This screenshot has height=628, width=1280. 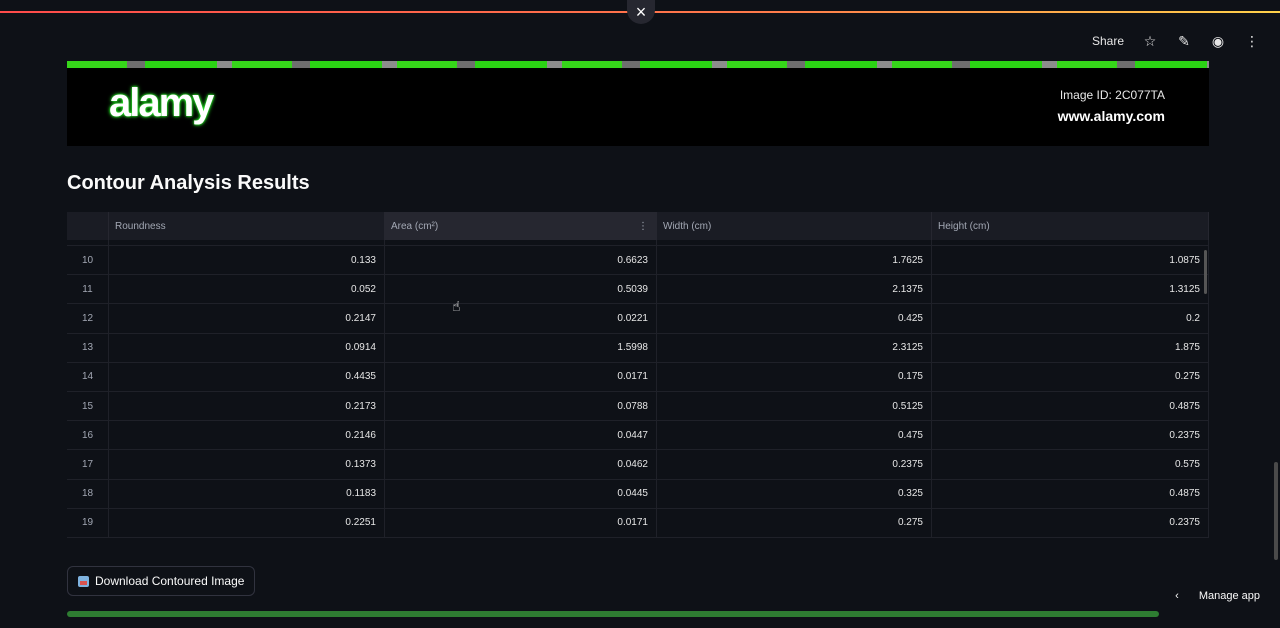 I want to click on row-index: 10, so click(x=88, y=260).